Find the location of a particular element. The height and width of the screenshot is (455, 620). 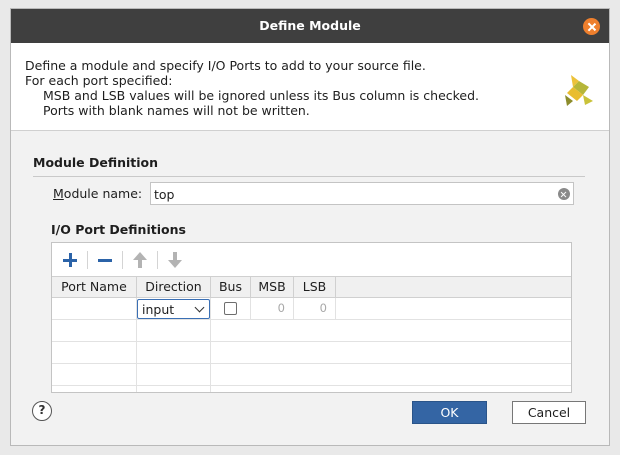

module-name-value: top is located at coordinates (164, 194).